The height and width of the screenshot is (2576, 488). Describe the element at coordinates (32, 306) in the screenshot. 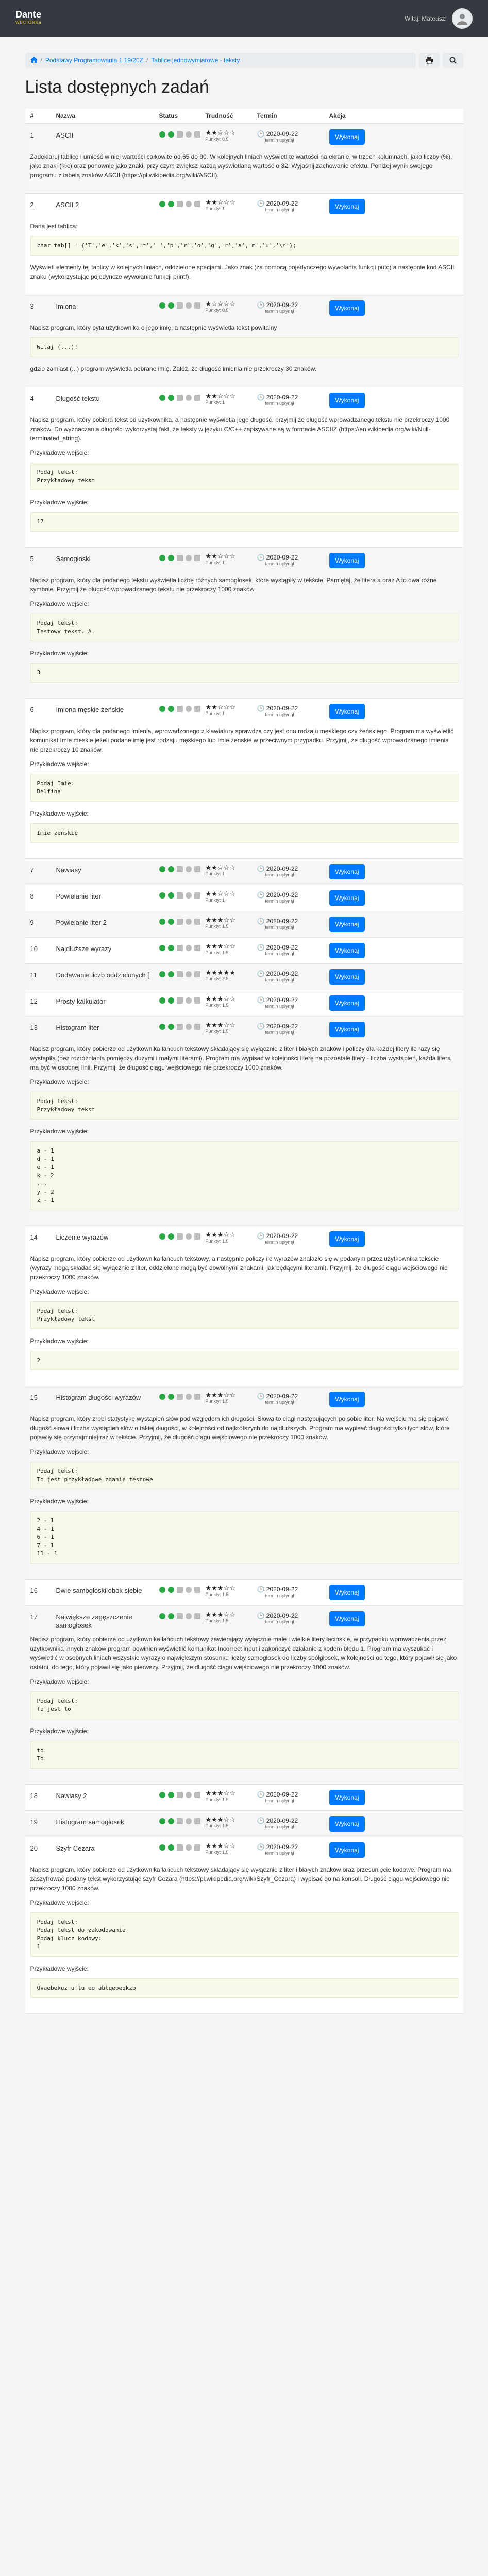

I see `task-number: 3` at that location.